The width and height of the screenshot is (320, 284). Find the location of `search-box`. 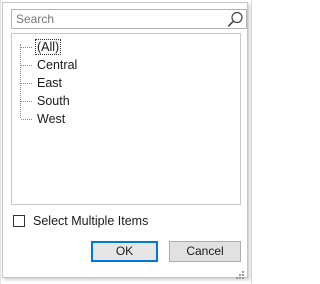

search-box is located at coordinates (129, 19).